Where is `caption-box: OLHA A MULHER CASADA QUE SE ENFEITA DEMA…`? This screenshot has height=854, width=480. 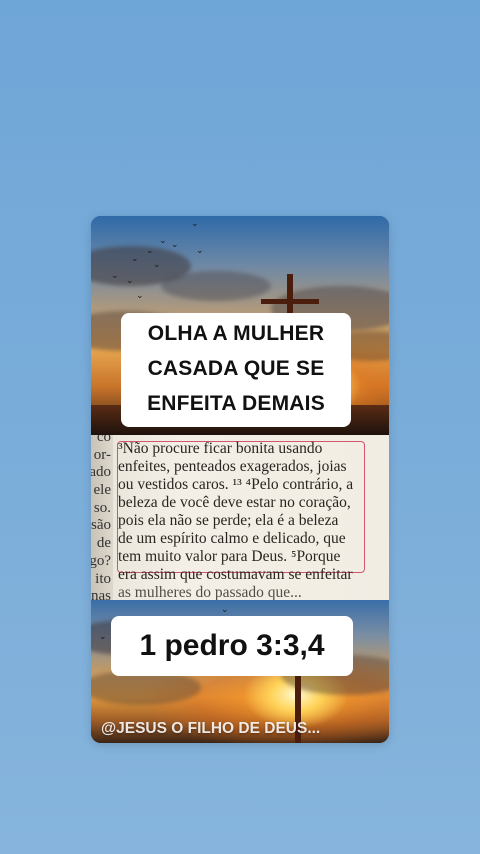
caption-box: OLHA A MULHER CASADA QUE SE ENFEITA DEMA… is located at coordinates (236, 370).